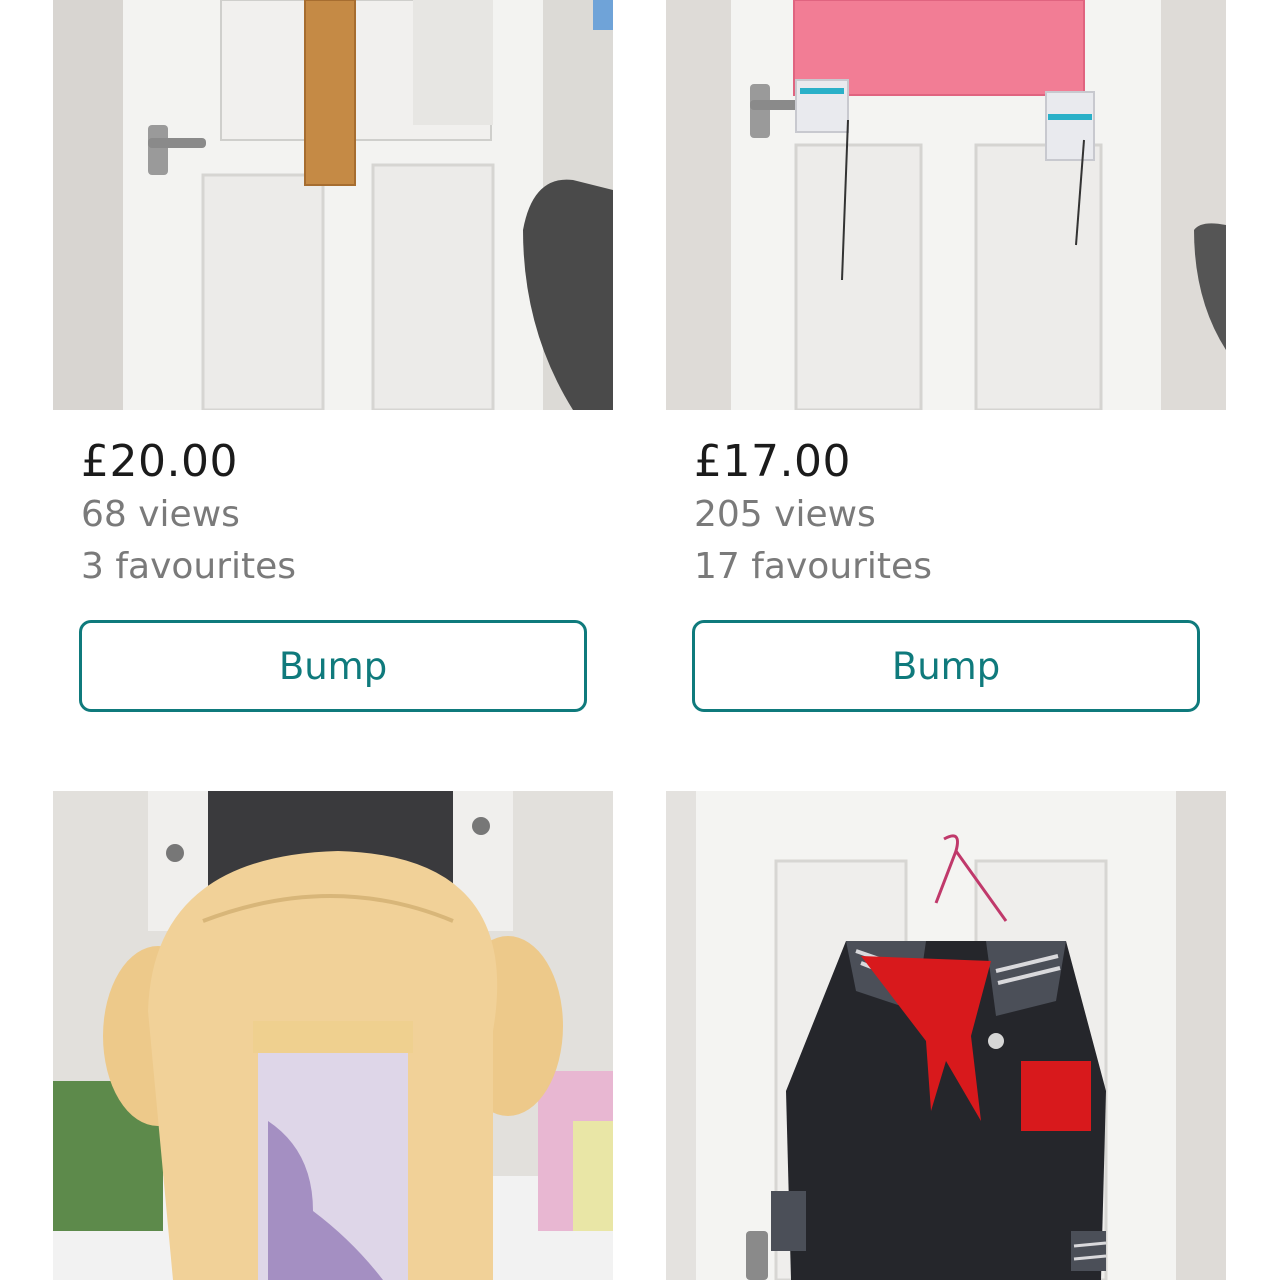 The image size is (1280, 1280). What do you see at coordinates (813, 566) in the screenshot?
I see `listing-favourites: 17 favourites` at bounding box center [813, 566].